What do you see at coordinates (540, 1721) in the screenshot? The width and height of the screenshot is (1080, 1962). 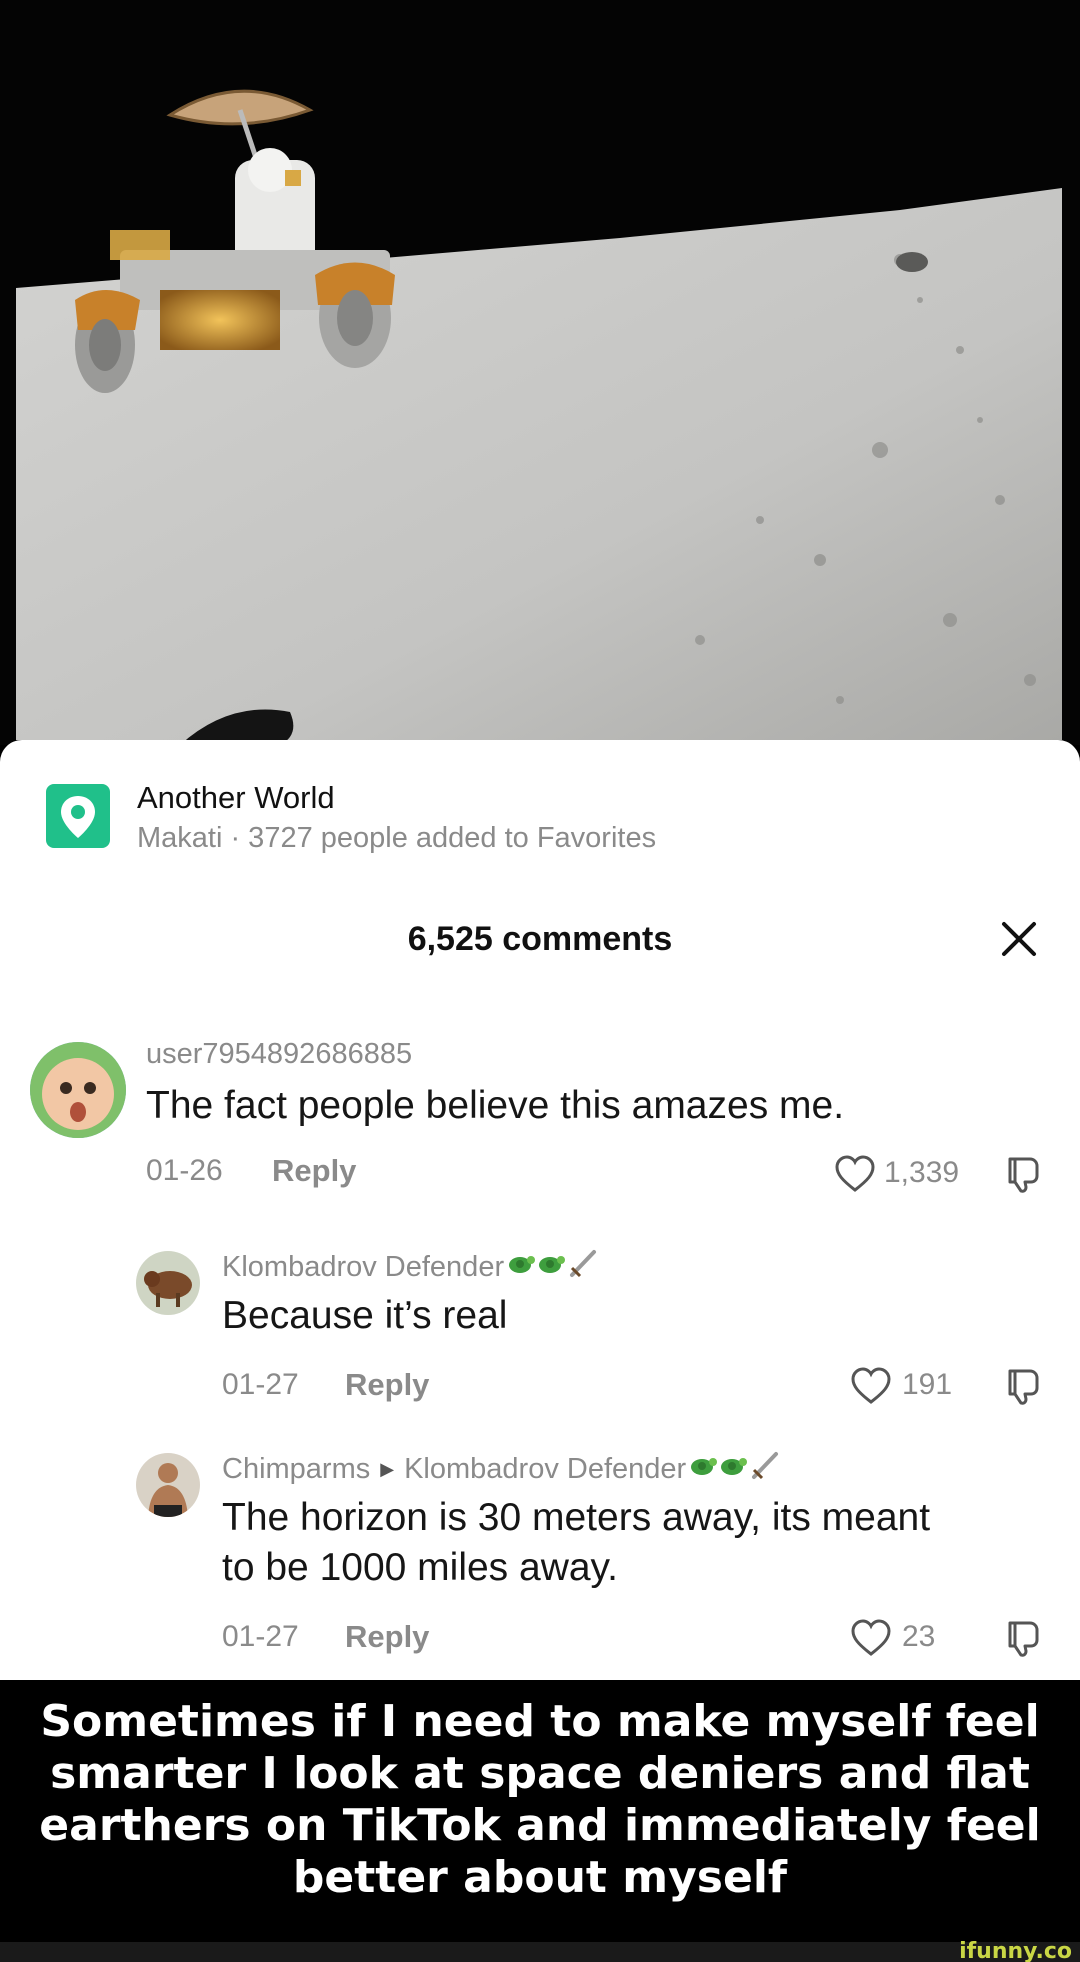 I see `caption-line: Sometimes if I need to make myself feel` at bounding box center [540, 1721].